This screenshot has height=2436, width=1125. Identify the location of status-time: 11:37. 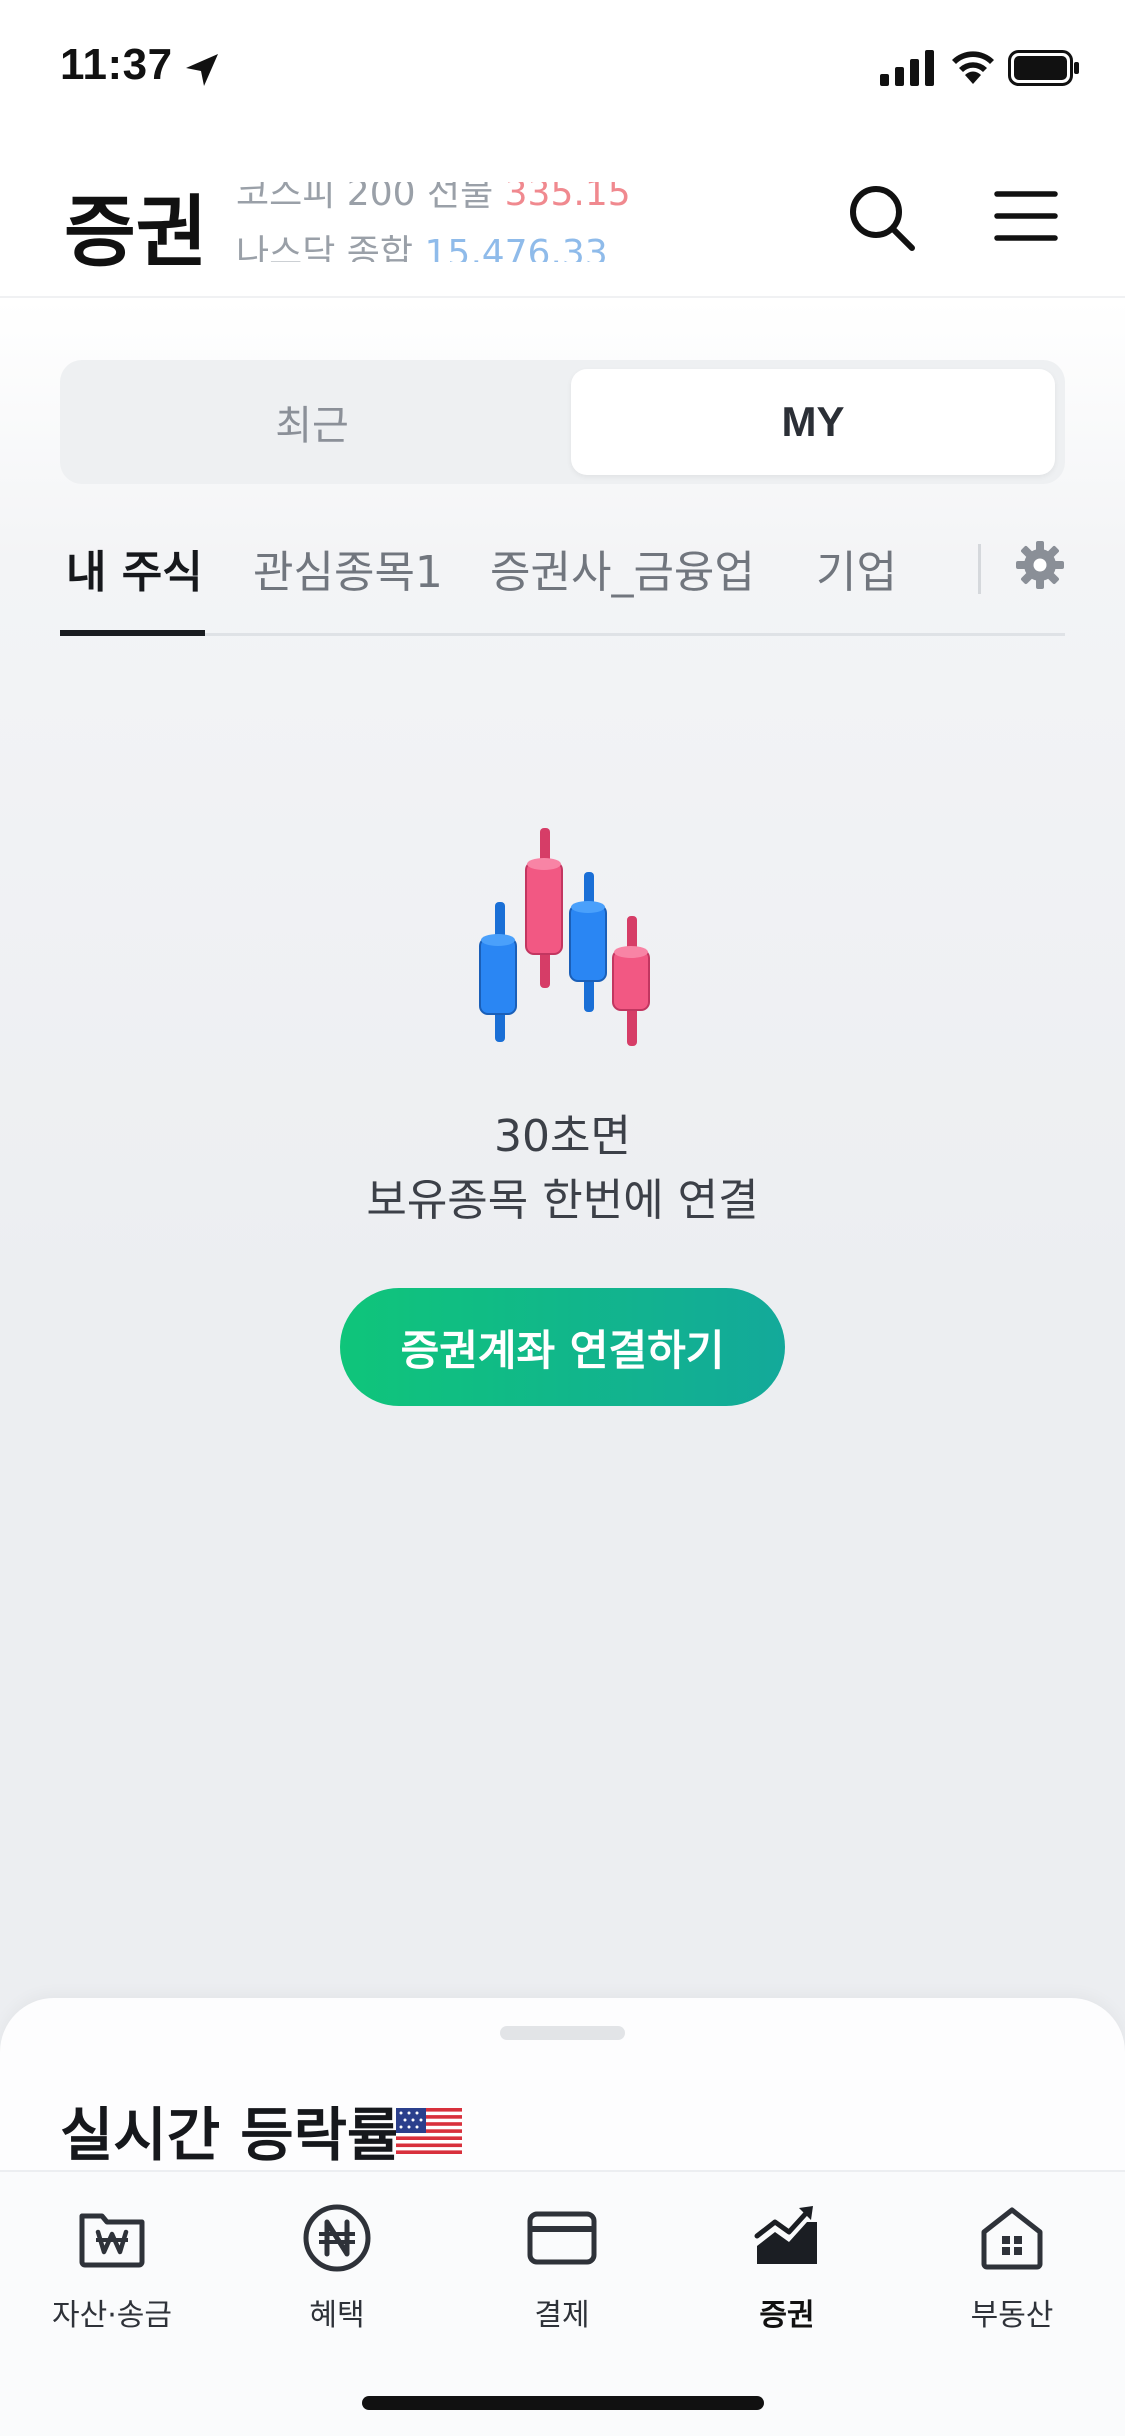
(116, 64).